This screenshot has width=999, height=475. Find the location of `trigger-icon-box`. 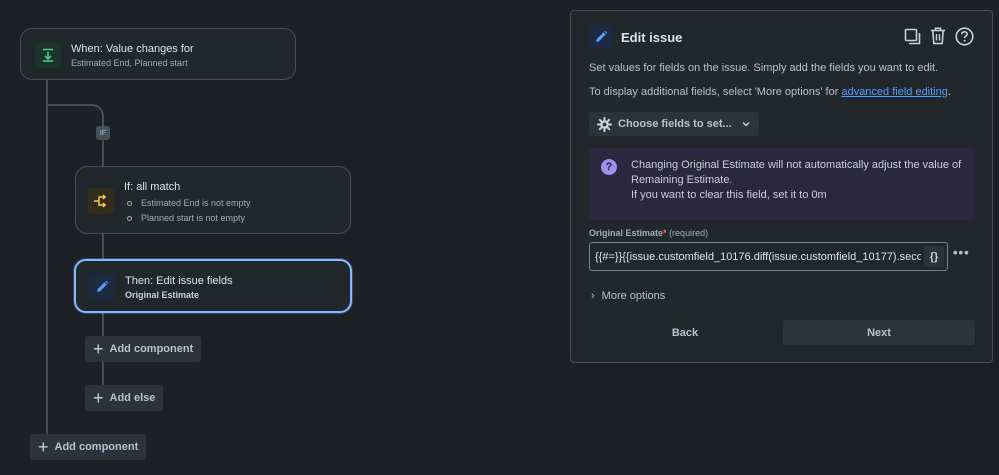

trigger-icon-box is located at coordinates (48, 55).